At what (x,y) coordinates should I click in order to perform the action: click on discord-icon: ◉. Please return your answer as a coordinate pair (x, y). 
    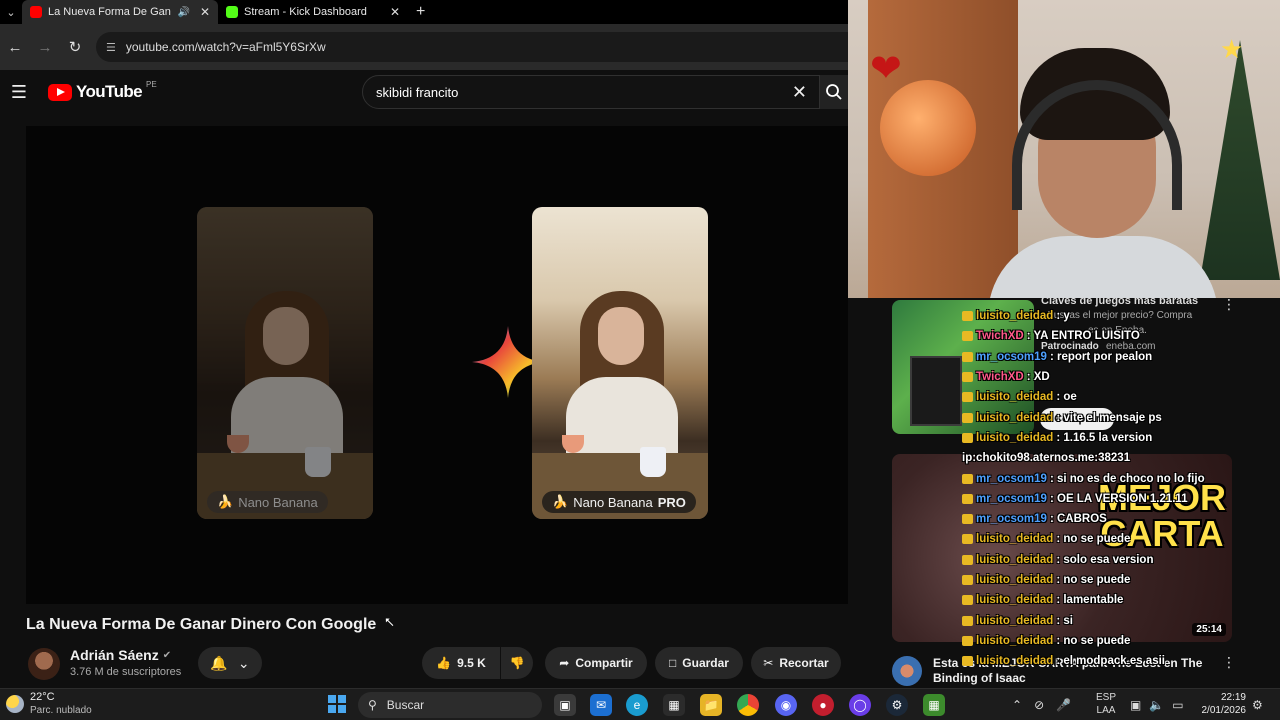
    Looking at the image, I should click on (786, 705).